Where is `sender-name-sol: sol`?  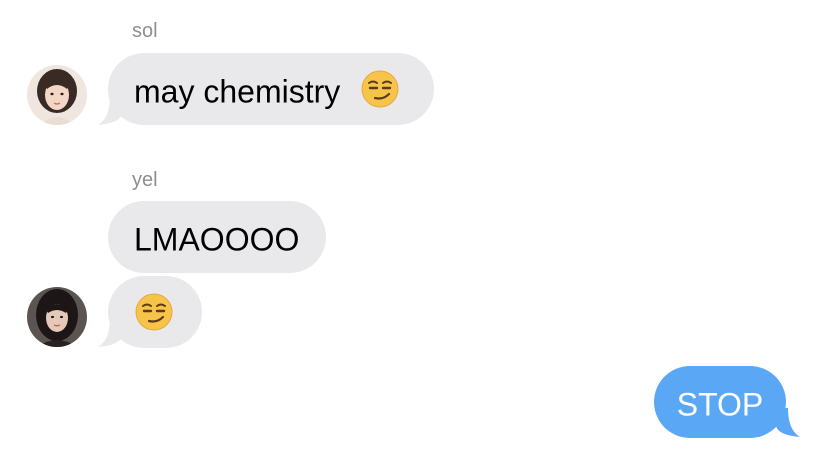 sender-name-sol: sol is located at coordinates (145, 31).